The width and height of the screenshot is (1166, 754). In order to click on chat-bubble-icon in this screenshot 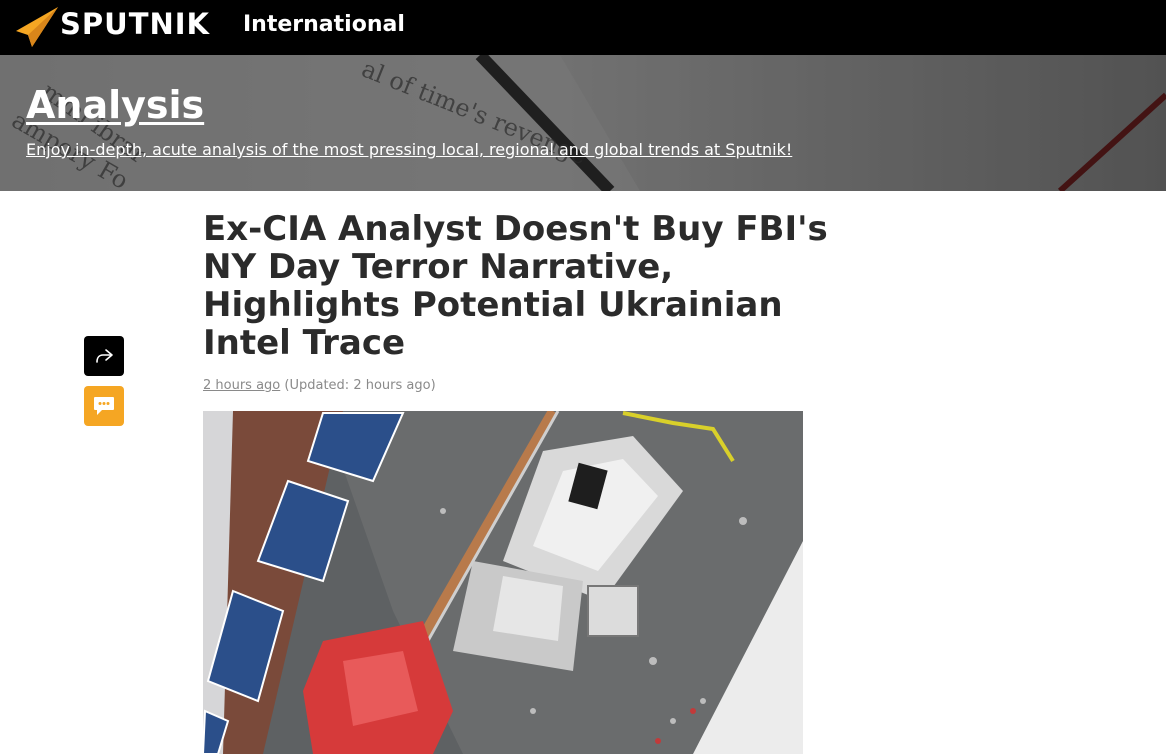, I will do `click(104, 406)`.